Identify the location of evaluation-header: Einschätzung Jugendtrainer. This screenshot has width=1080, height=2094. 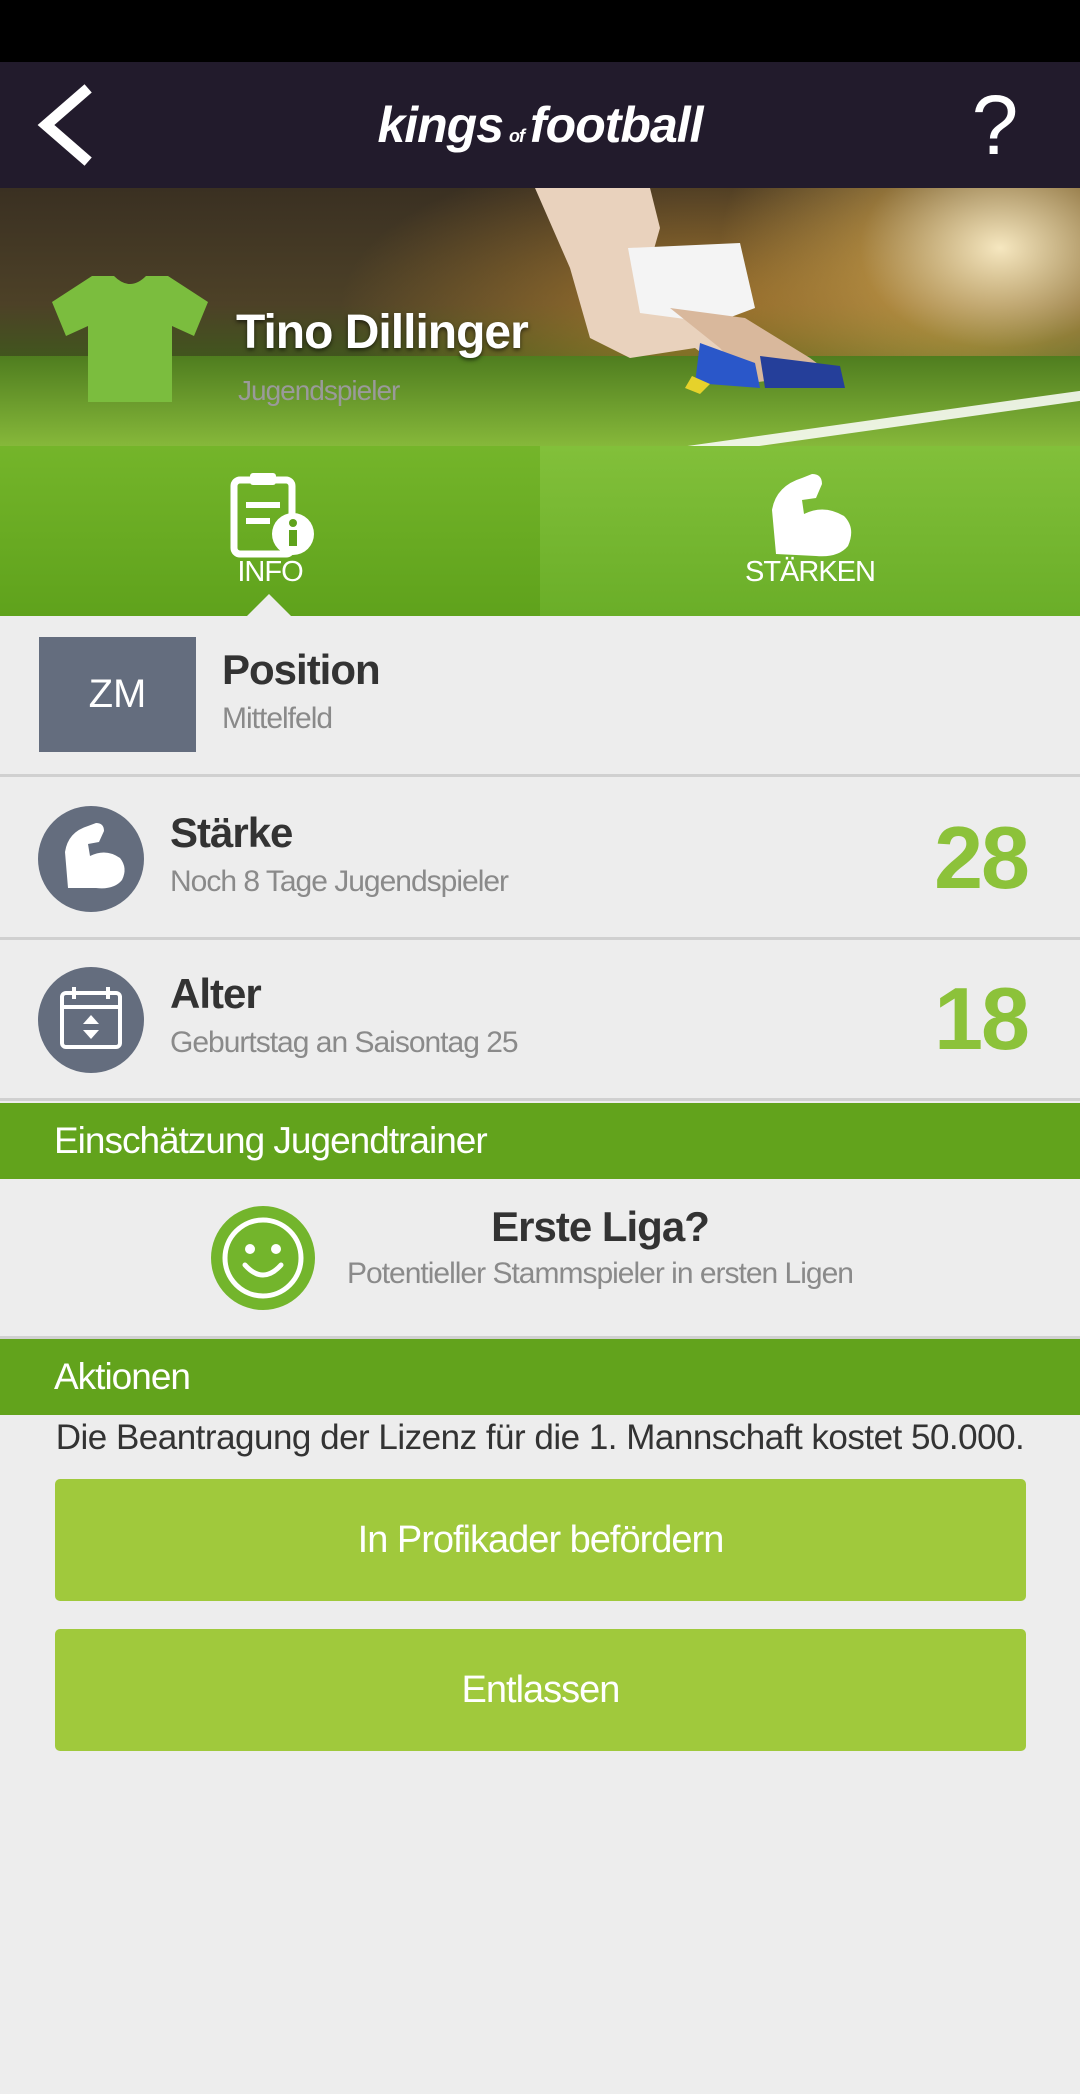
(540, 1141).